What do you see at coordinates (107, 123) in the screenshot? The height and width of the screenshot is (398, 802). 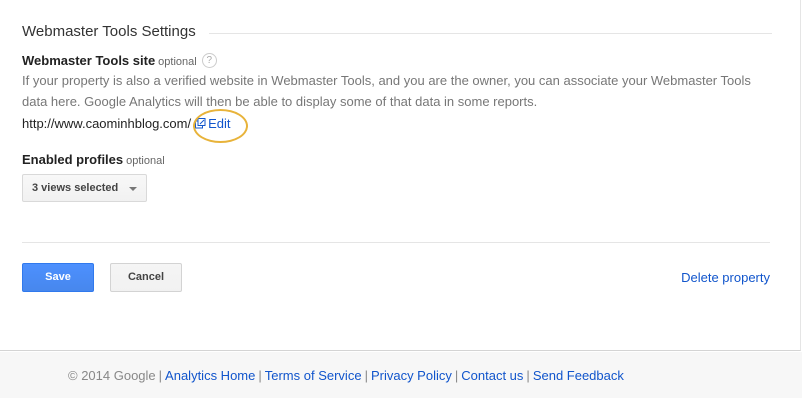 I see `site-url: http://www.caominhblog.com/` at bounding box center [107, 123].